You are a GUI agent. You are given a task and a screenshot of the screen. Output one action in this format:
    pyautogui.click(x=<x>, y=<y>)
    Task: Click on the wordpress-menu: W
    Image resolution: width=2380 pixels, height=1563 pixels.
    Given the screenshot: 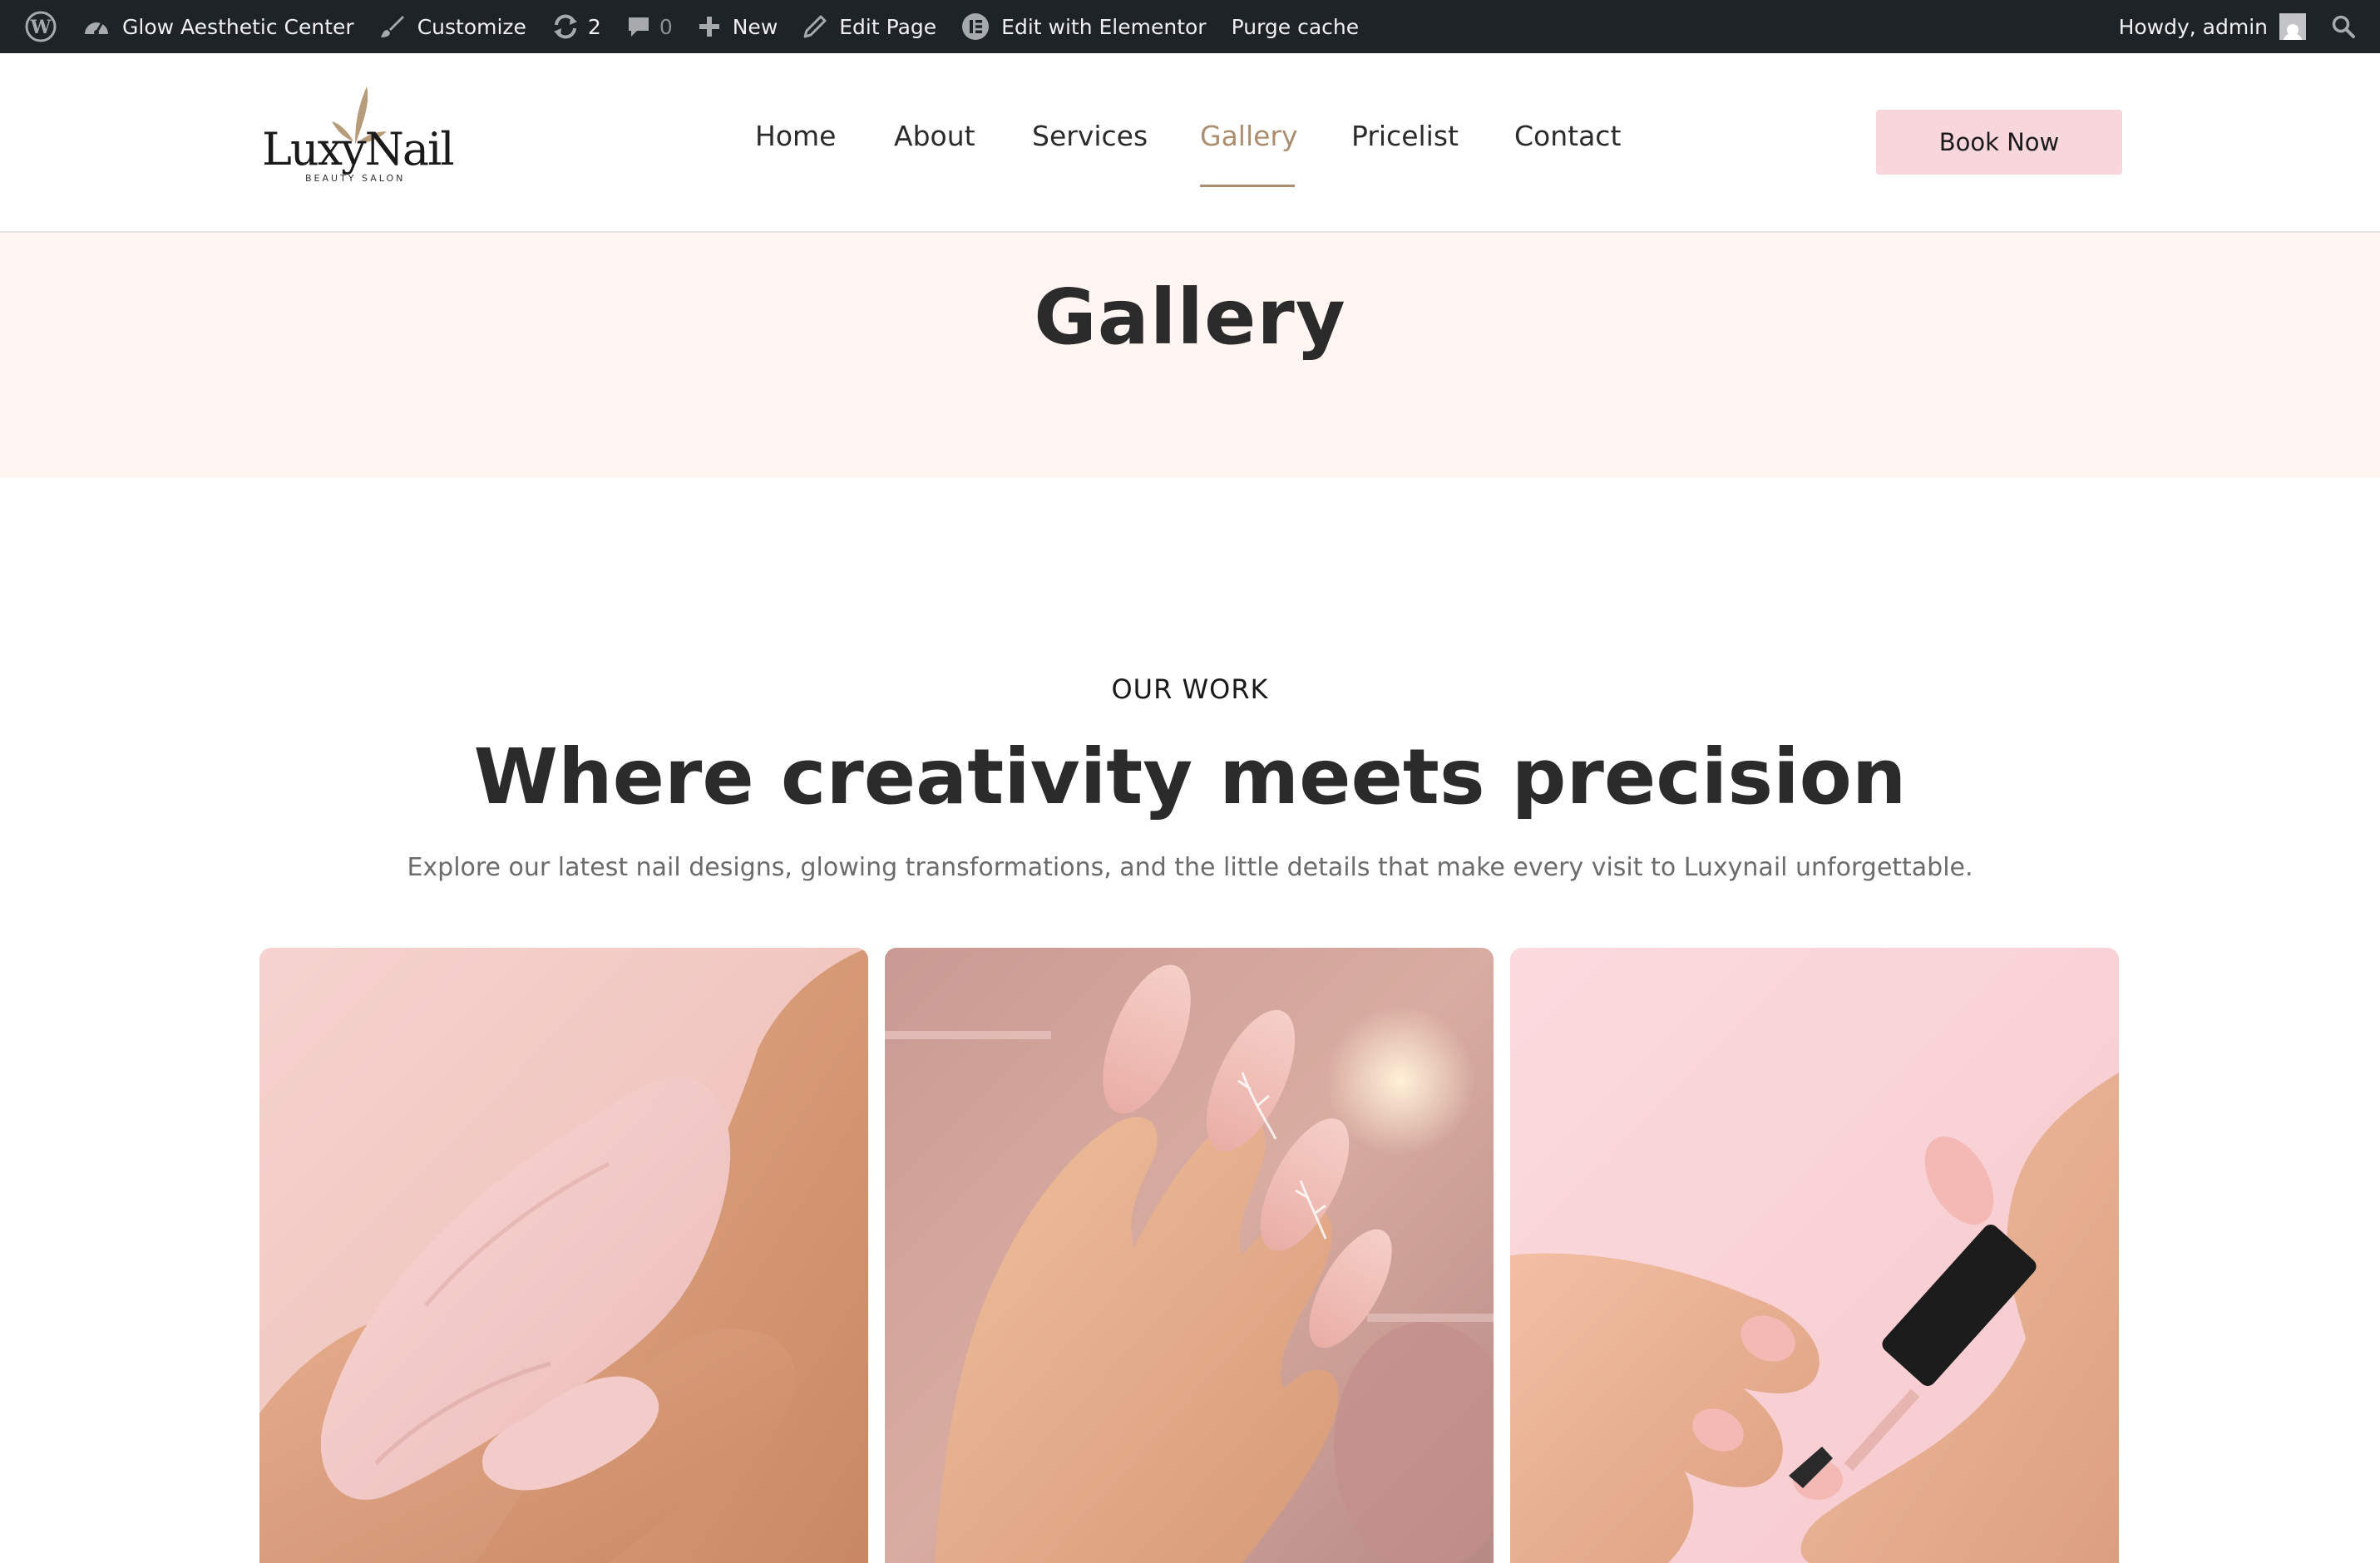 What is the action you would take?
    pyautogui.click(x=41, y=27)
    